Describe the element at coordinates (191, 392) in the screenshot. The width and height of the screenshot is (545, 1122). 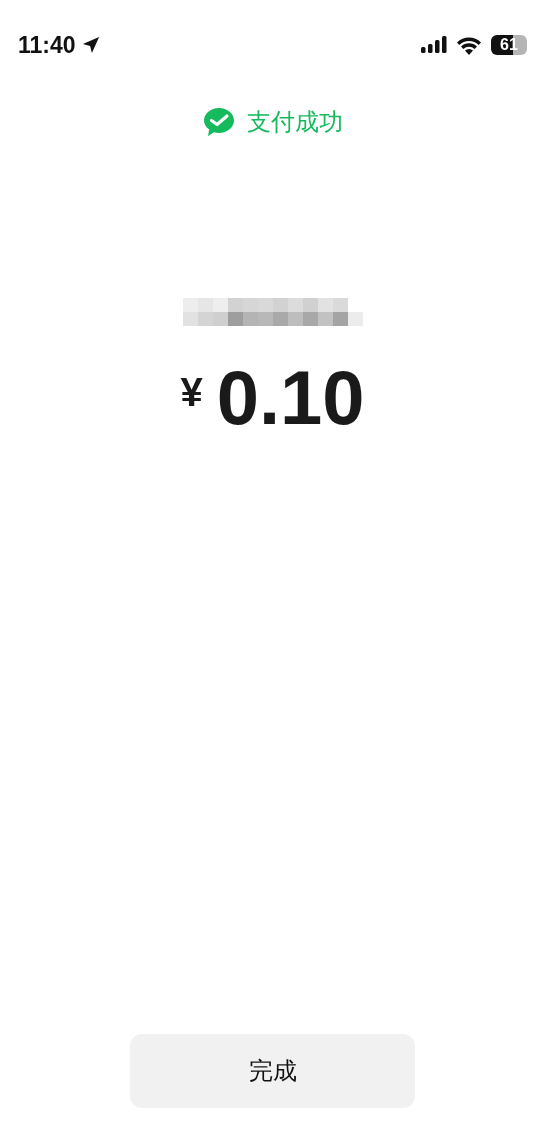
I see `currency-symbol: ¥` at that location.